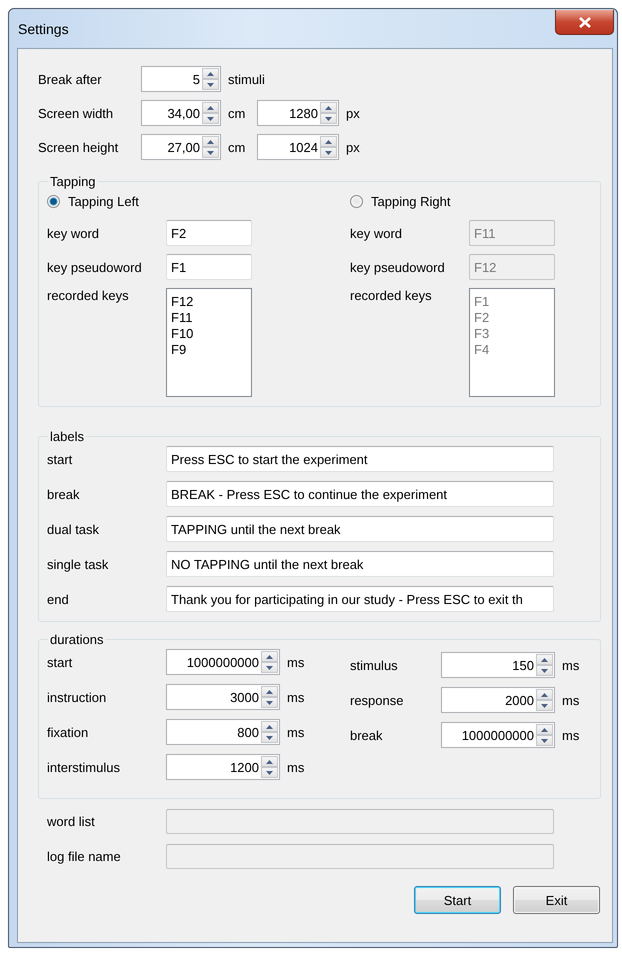 The height and width of the screenshot is (957, 622). What do you see at coordinates (223, 732) in the screenshot?
I see `number-spinner: 800` at bounding box center [223, 732].